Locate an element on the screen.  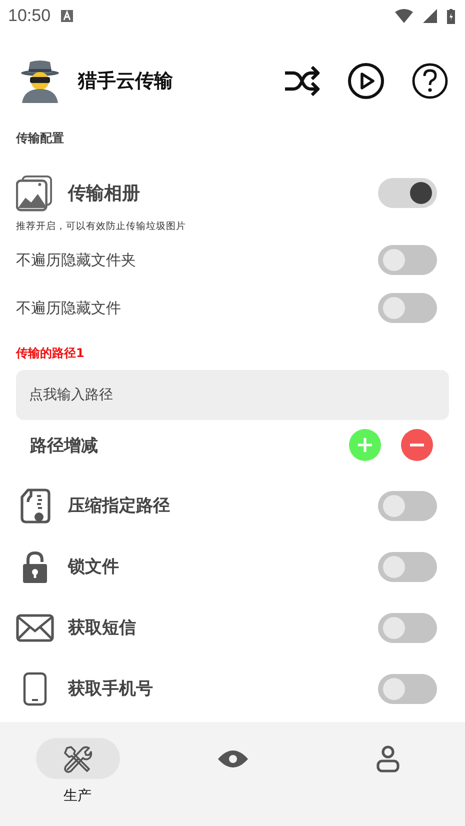
battery-icon is located at coordinates (451, 16).